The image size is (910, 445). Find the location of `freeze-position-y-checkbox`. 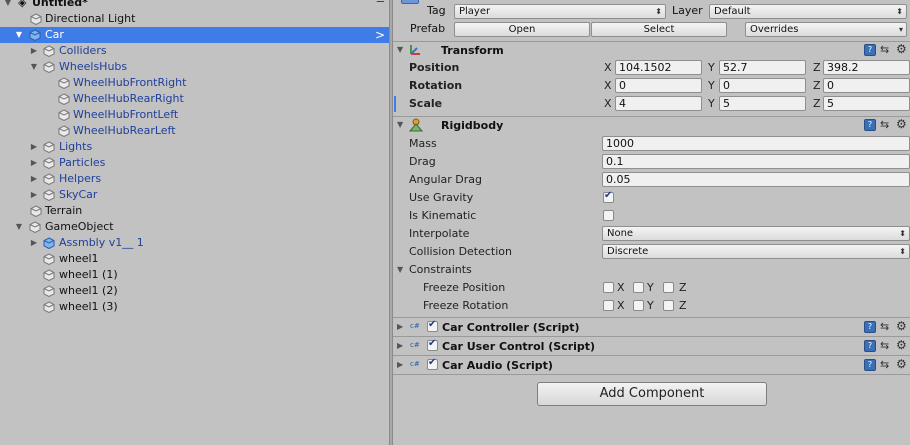

freeze-position-y-checkbox is located at coordinates (638, 287).